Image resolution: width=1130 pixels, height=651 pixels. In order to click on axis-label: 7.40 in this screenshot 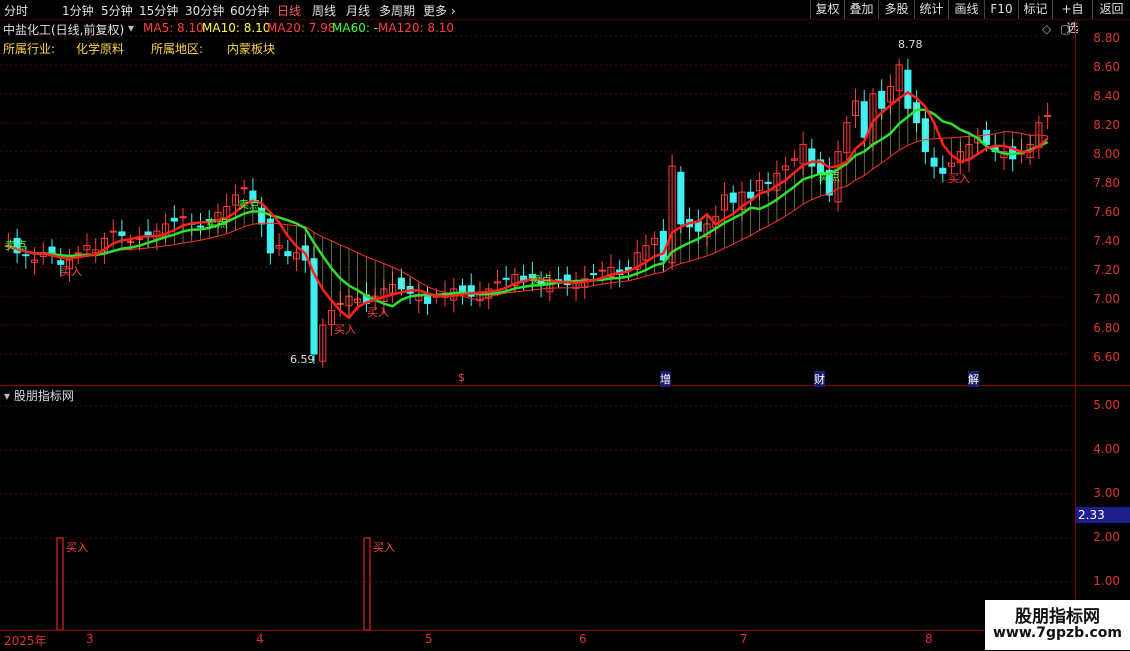, I will do `click(1106, 241)`.